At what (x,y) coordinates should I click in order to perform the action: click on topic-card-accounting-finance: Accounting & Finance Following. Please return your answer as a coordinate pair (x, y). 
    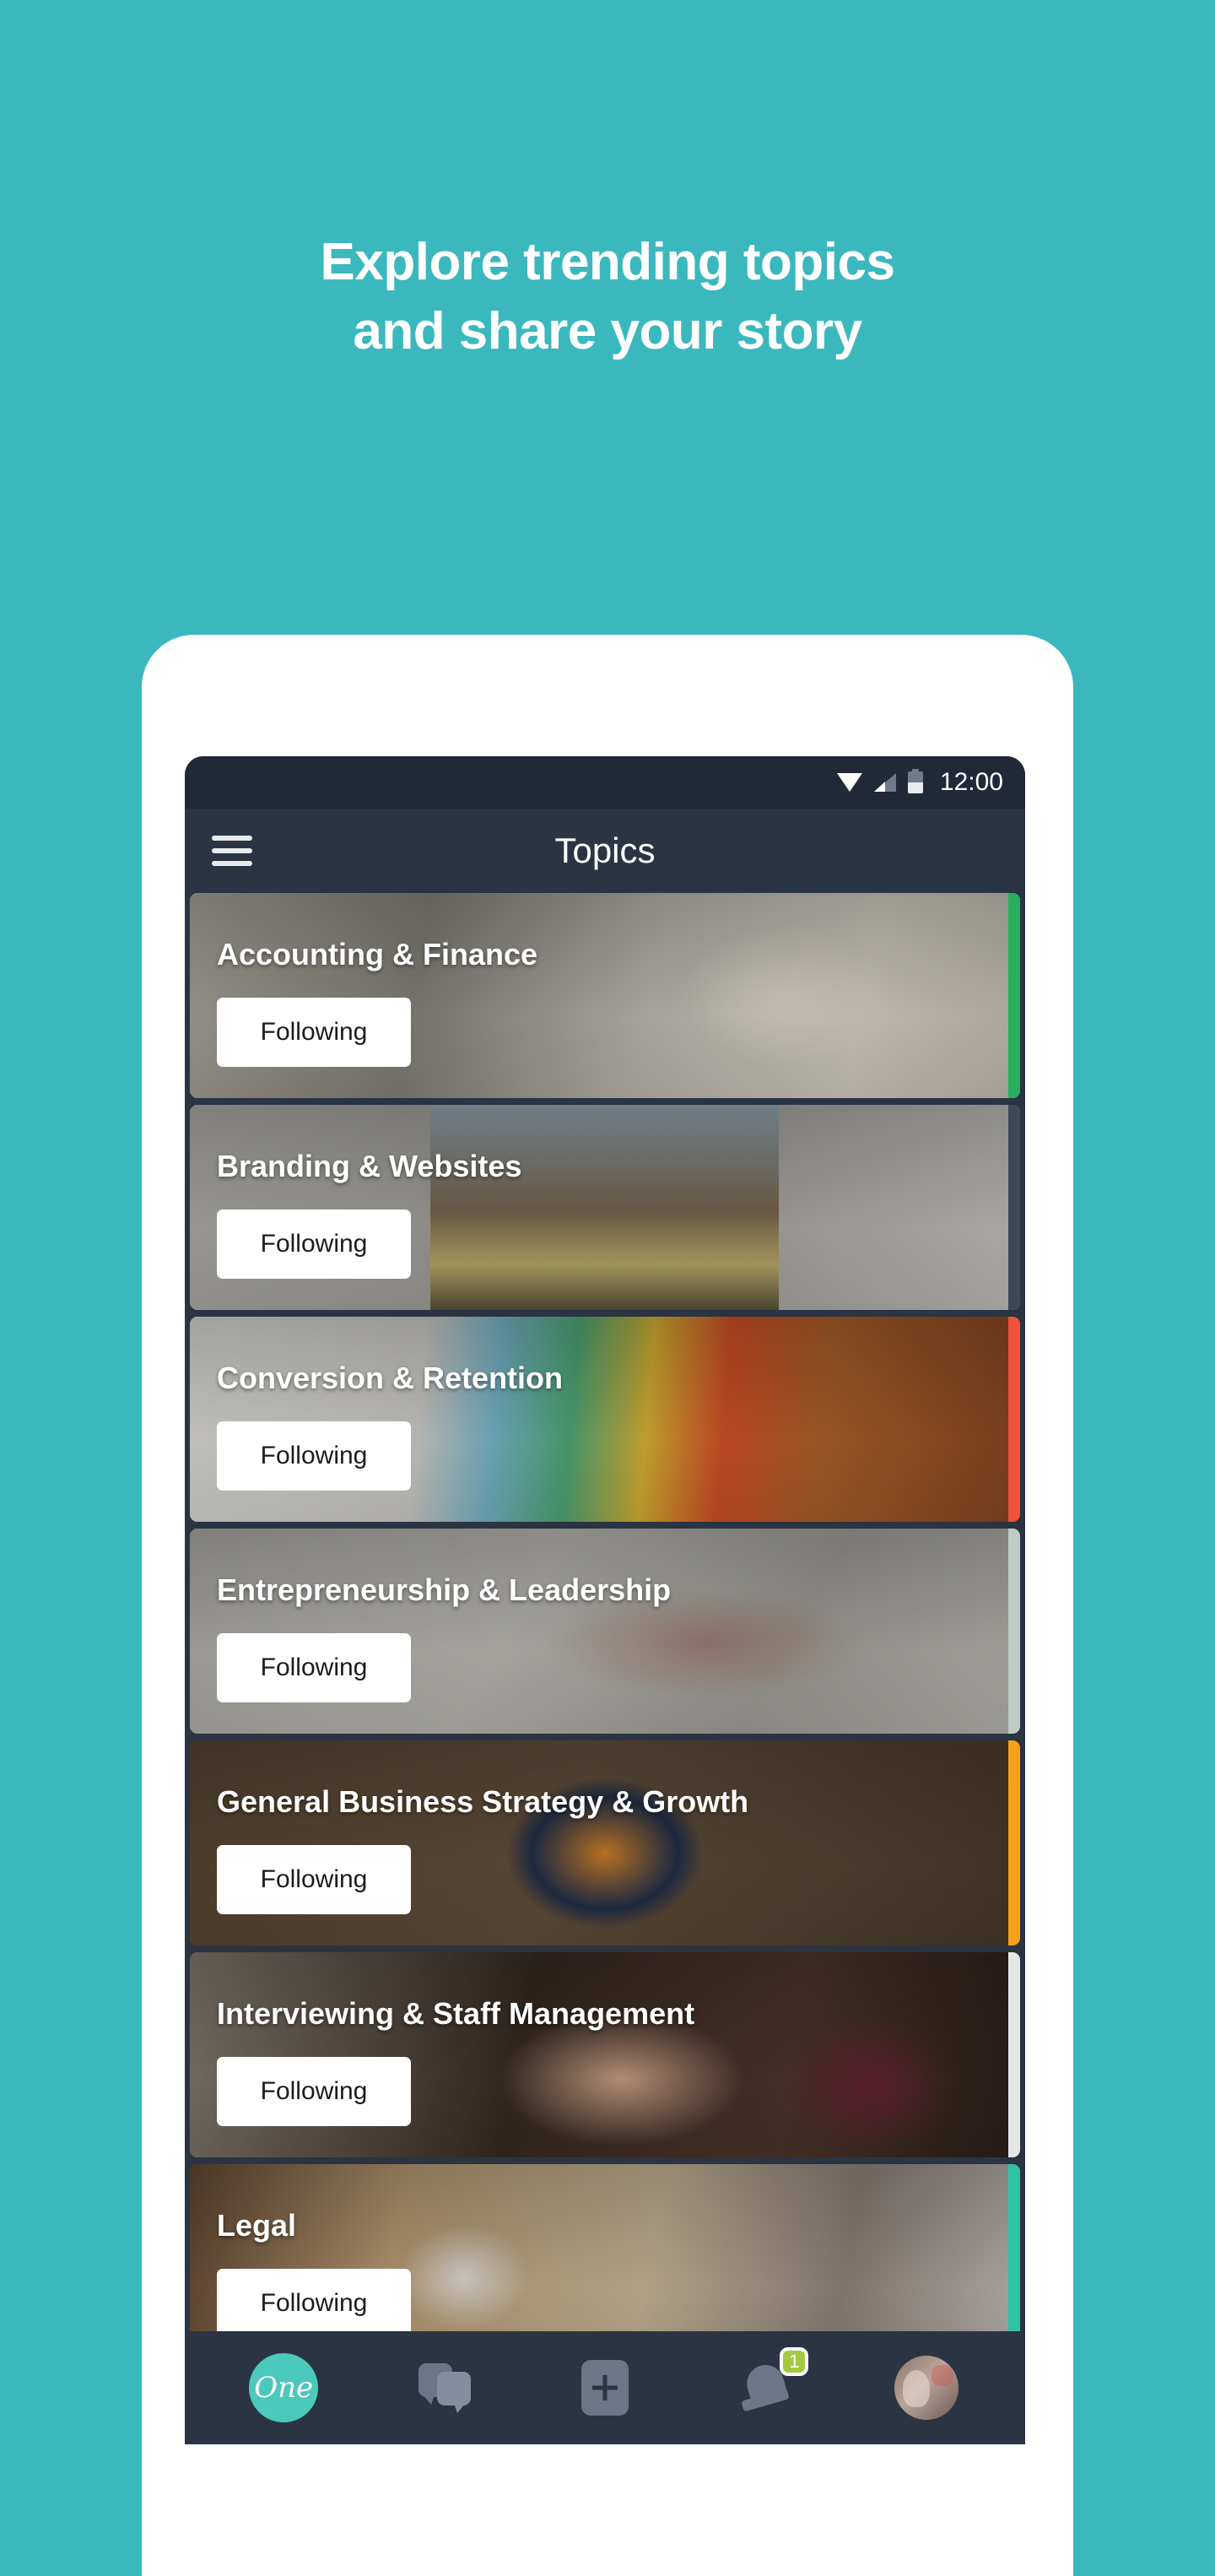
    Looking at the image, I should click on (605, 996).